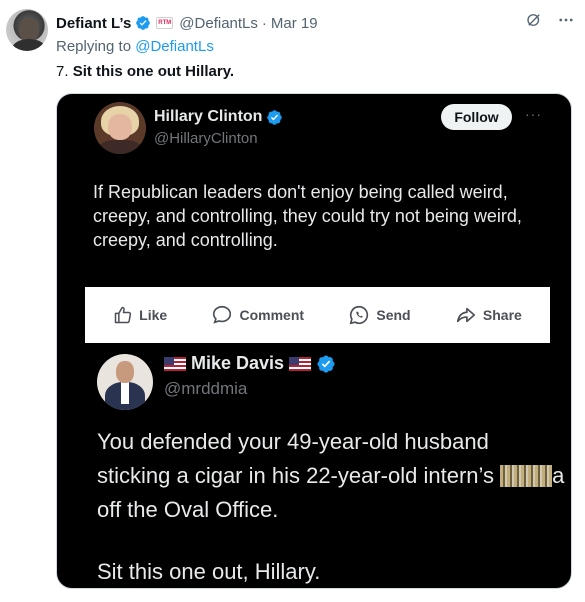 The width and height of the screenshot is (585, 602). What do you see at coordinates (534, 20) in the screenshot?
I see `grok-icon` at bounding box center [534, 20].